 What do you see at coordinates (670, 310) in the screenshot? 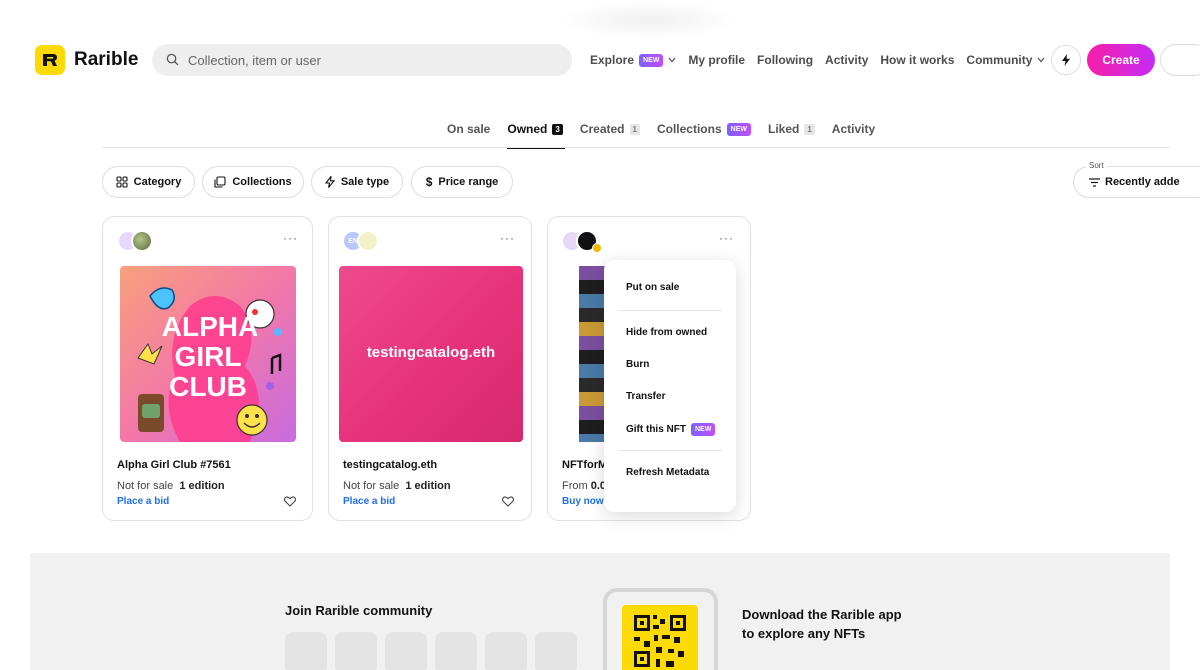
I see `menu-divider` at bounding box center [670, 310].